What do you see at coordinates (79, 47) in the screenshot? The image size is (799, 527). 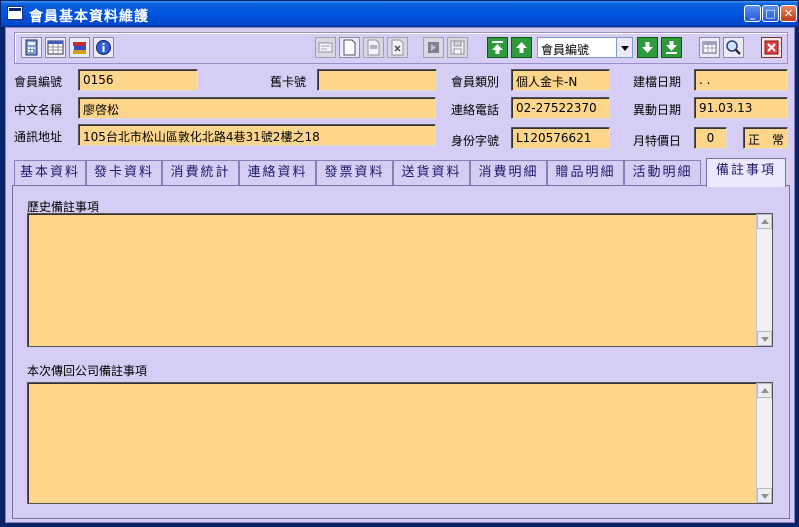 I see `books-icon` at bounding box center [79, 47].